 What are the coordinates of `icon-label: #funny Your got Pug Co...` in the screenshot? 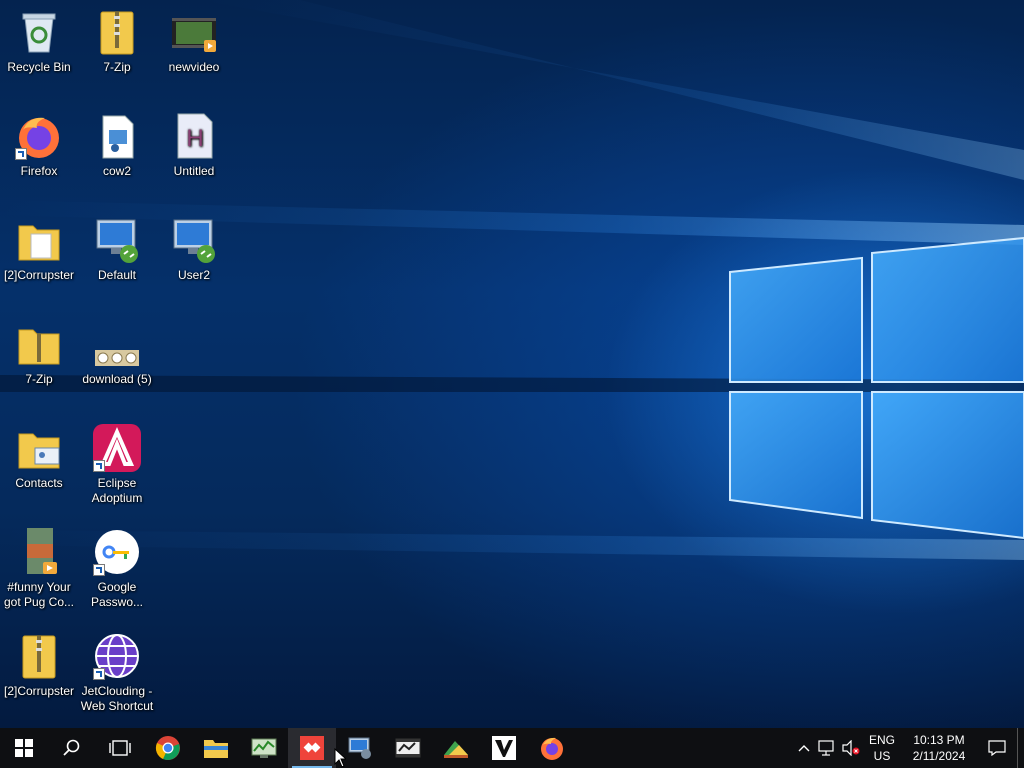 It's located at (39, 594).